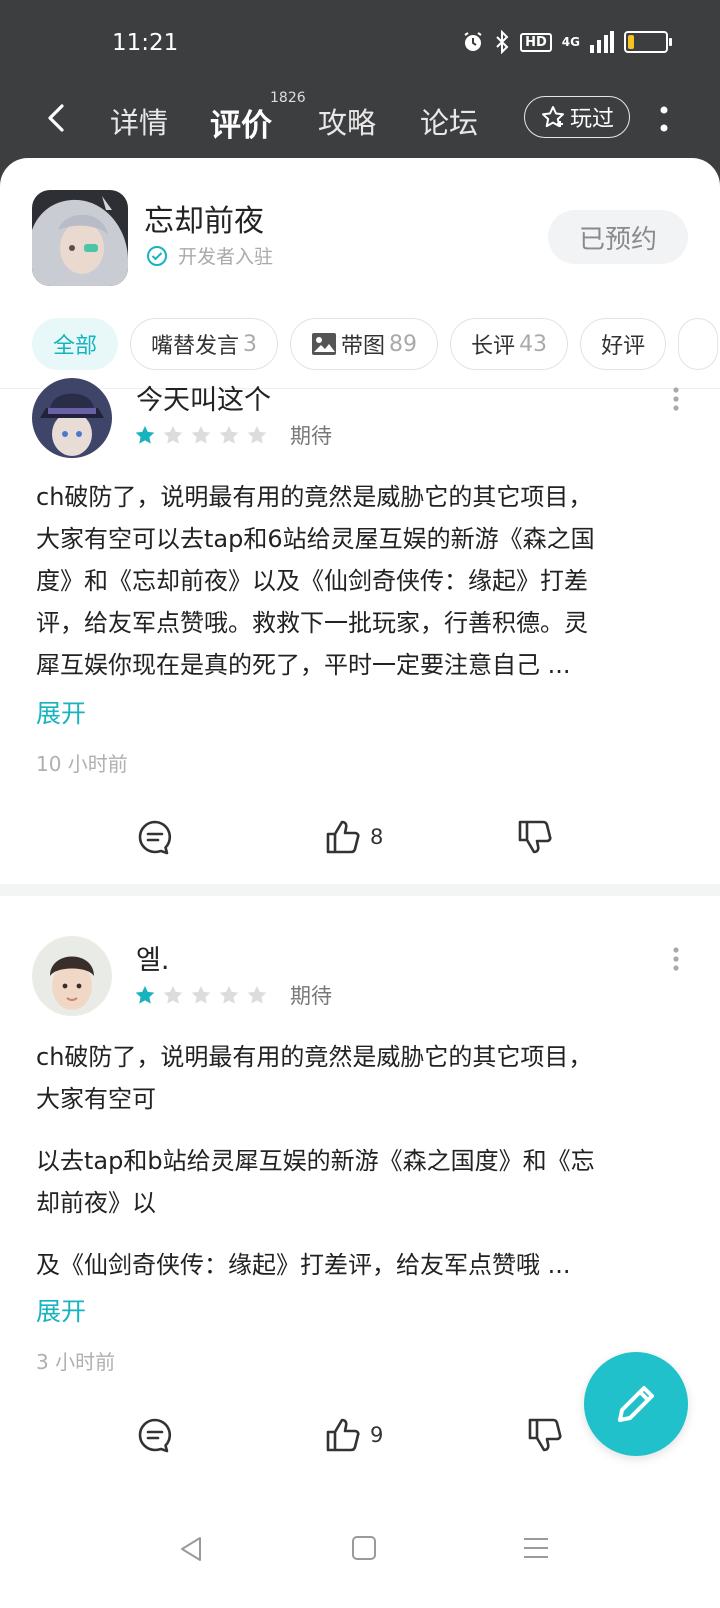 The height and width of the screenshot is (1608, 720). What do you see at coordinates (82, 764) in the screenshot?
I see `review-time: 10 小时前` at bounding box center [82, 764].